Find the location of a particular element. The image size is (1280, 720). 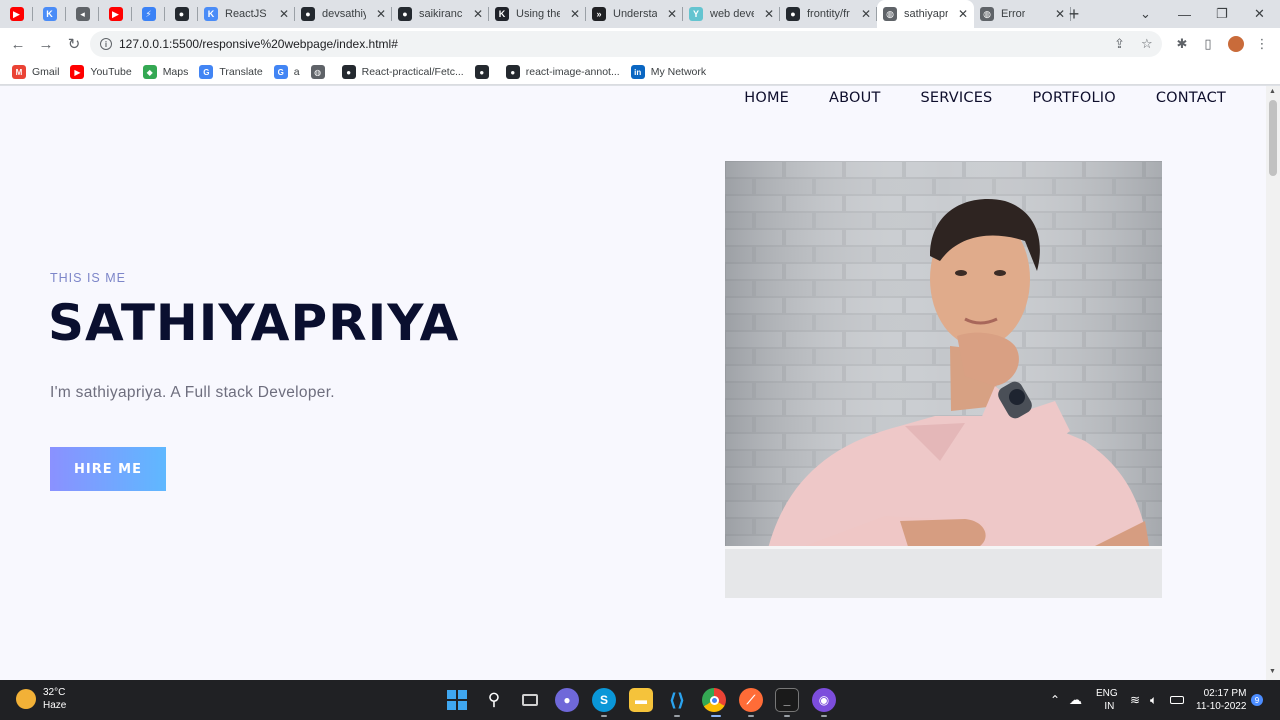

browser-tab: ⚡ is located at coordinates (148, 14).